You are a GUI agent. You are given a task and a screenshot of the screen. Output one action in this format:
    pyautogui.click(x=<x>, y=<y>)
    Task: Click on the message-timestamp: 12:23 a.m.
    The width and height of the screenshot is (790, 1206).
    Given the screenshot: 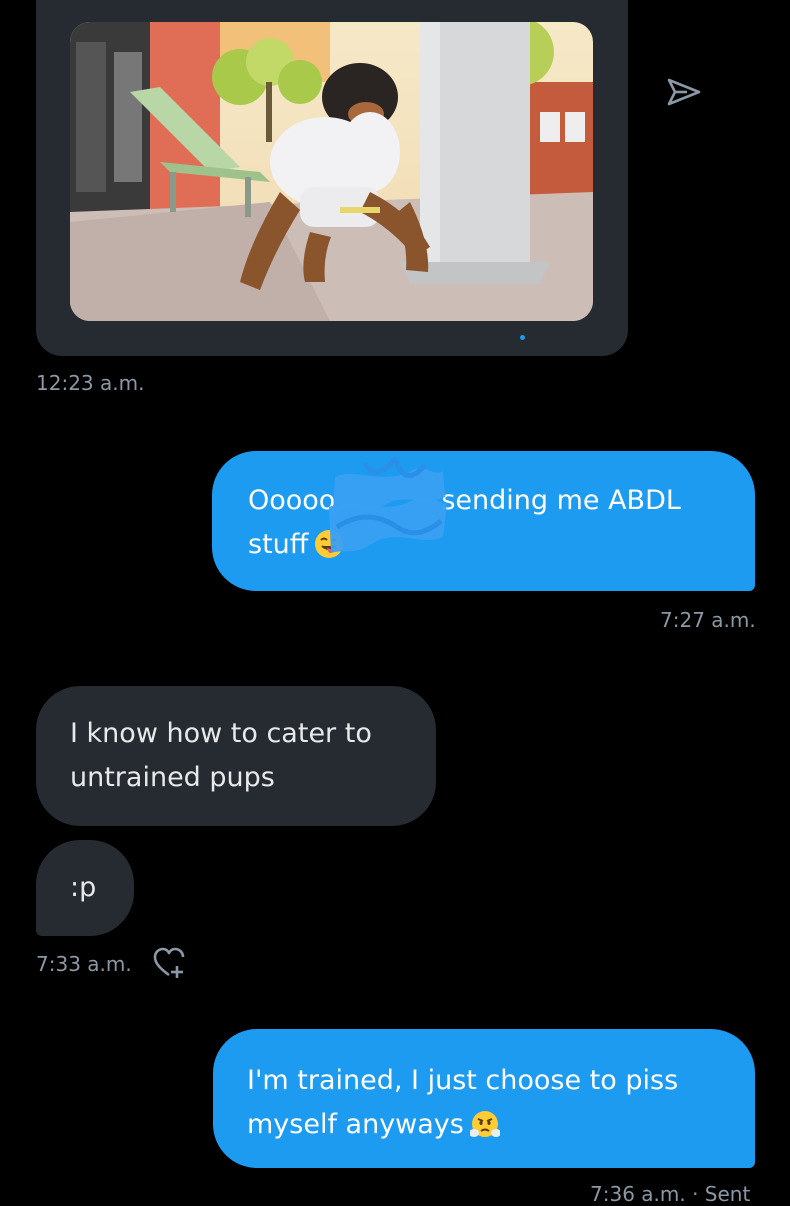 What is the action you would take?
    pyautogui.click(x=90, y=383)
    